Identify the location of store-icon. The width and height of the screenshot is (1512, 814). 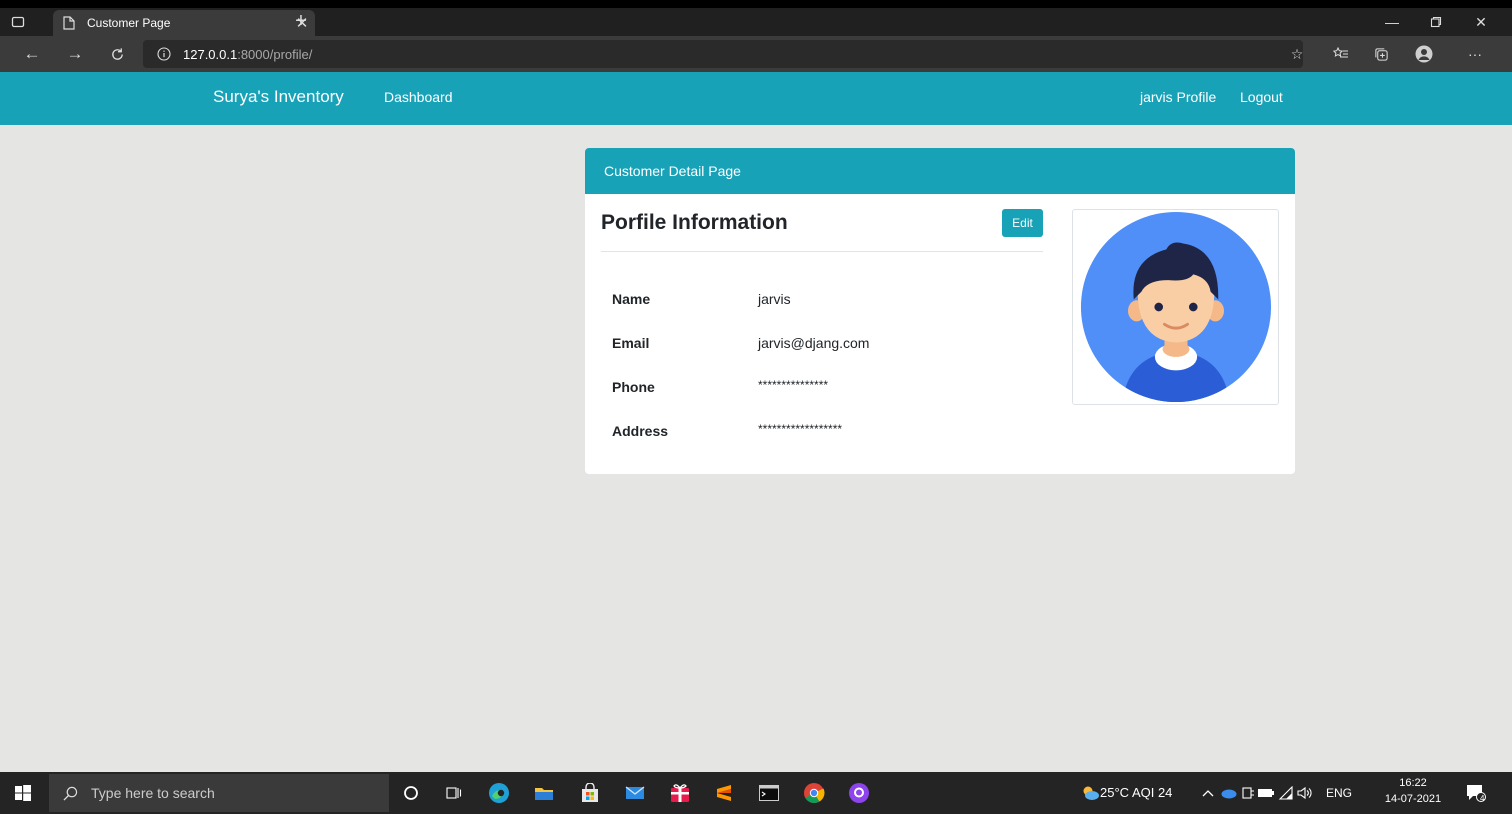
(590, 793).